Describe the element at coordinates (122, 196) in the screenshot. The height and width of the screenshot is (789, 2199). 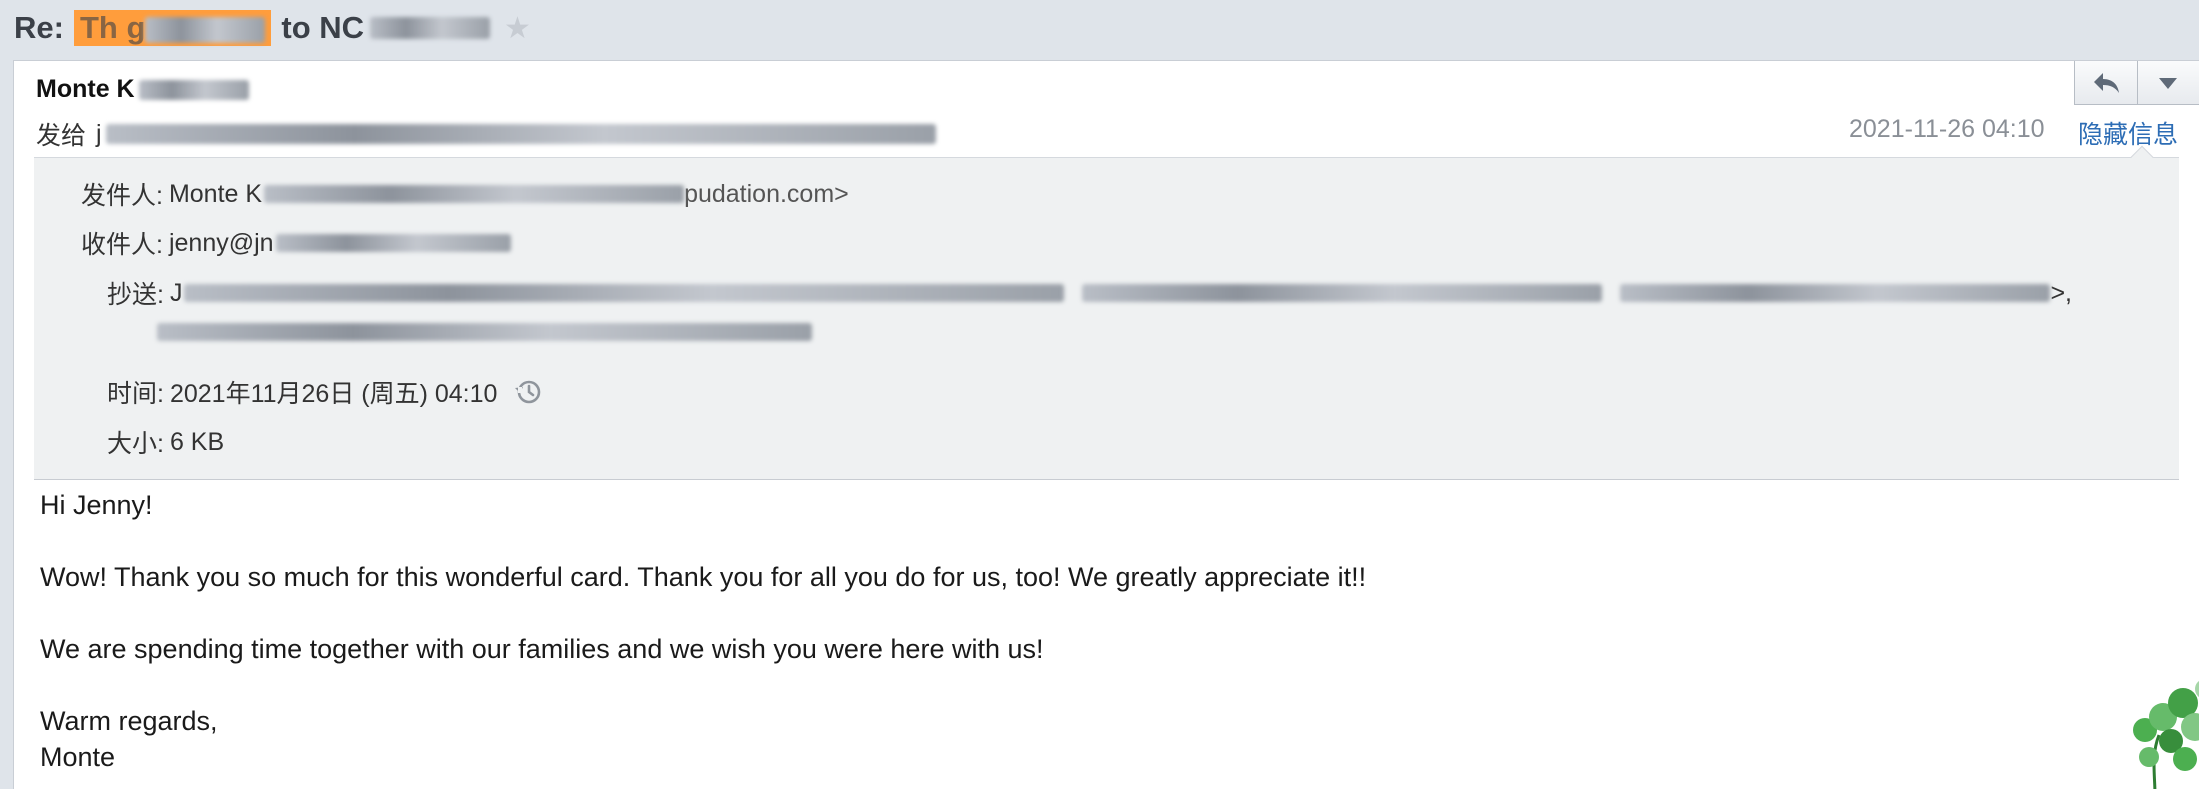
I see `from-label: 发件人:` at that location.